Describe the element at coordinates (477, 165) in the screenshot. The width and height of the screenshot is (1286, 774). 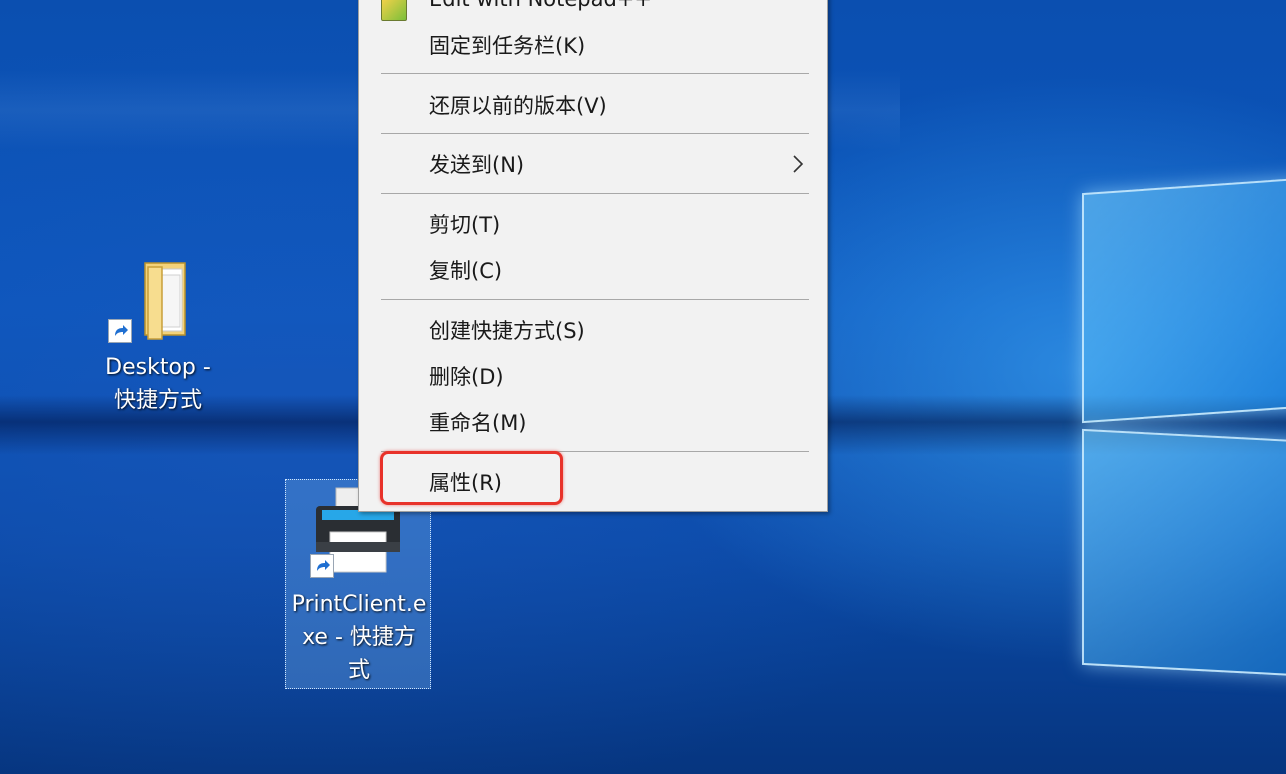
I see `menu-item-label: 发送到(N)` at that location.